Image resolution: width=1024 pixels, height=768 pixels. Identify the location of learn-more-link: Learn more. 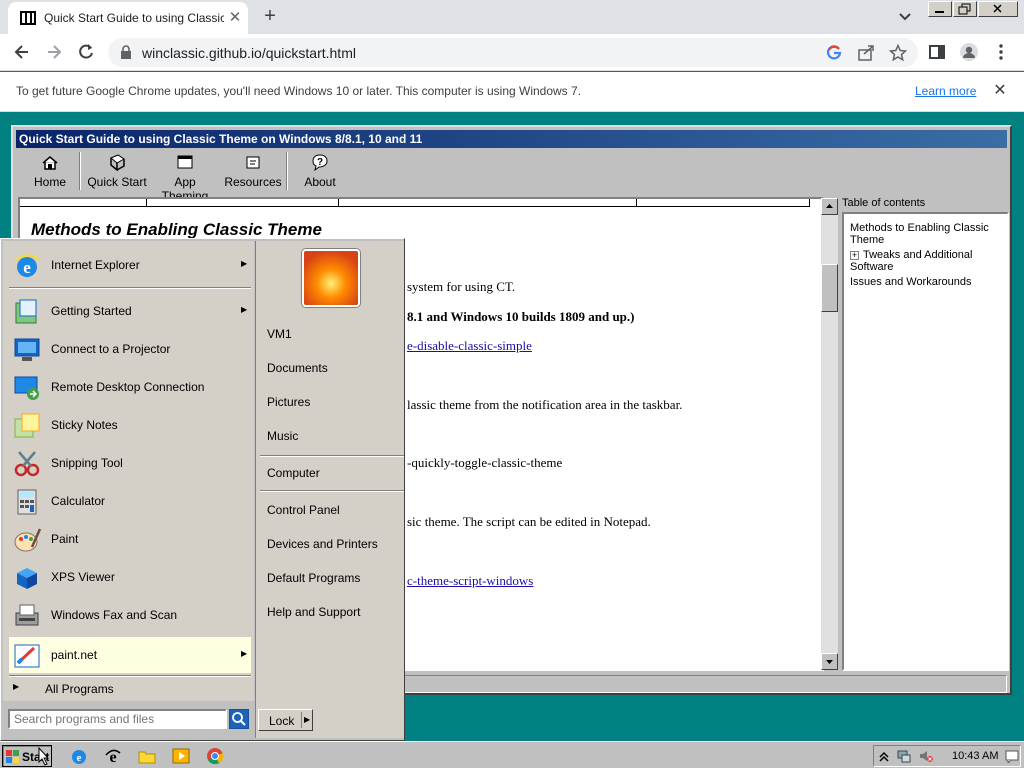
(945, 91).